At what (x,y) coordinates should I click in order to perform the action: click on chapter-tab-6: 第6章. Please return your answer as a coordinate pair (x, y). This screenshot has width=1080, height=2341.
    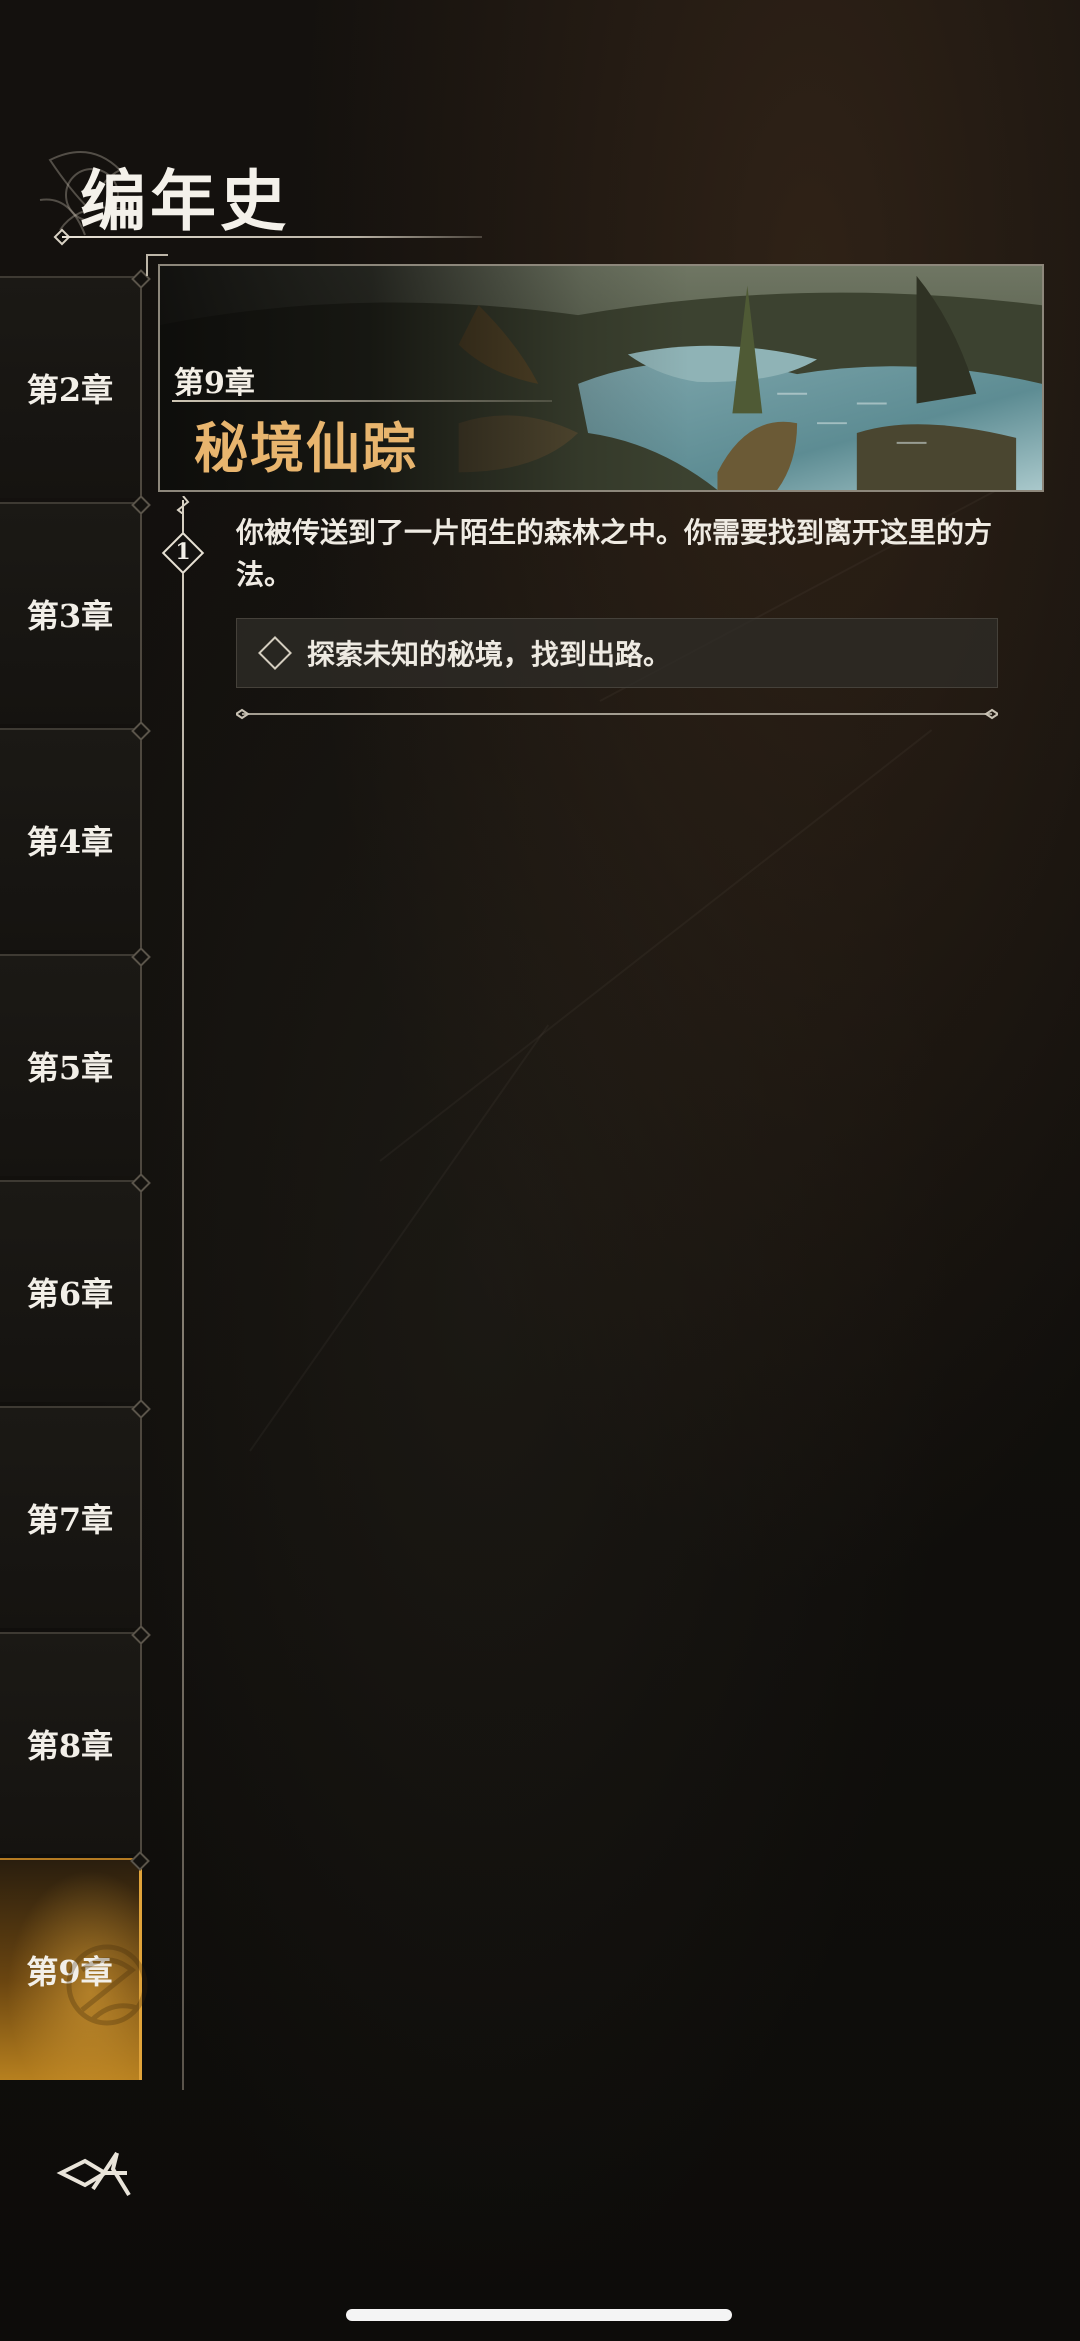
    Looking at the image, I should click on (75, 1287).